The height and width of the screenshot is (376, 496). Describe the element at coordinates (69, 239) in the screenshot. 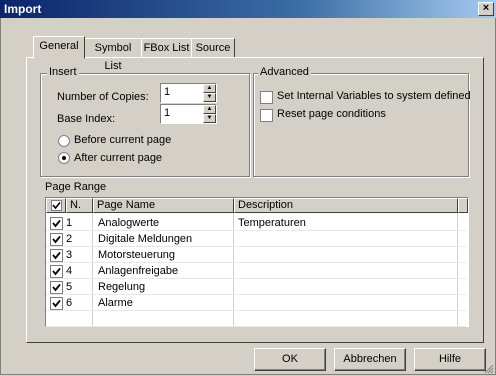

I see `row-number: 2` at that location.